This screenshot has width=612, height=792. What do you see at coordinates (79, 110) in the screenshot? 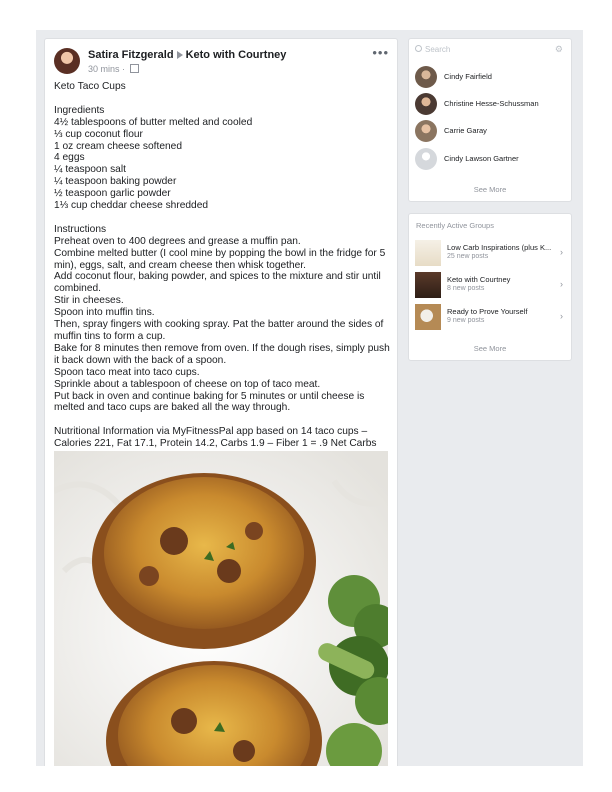
I see `ingredients-heading: Ingredients` at bounding box center [79, 110].